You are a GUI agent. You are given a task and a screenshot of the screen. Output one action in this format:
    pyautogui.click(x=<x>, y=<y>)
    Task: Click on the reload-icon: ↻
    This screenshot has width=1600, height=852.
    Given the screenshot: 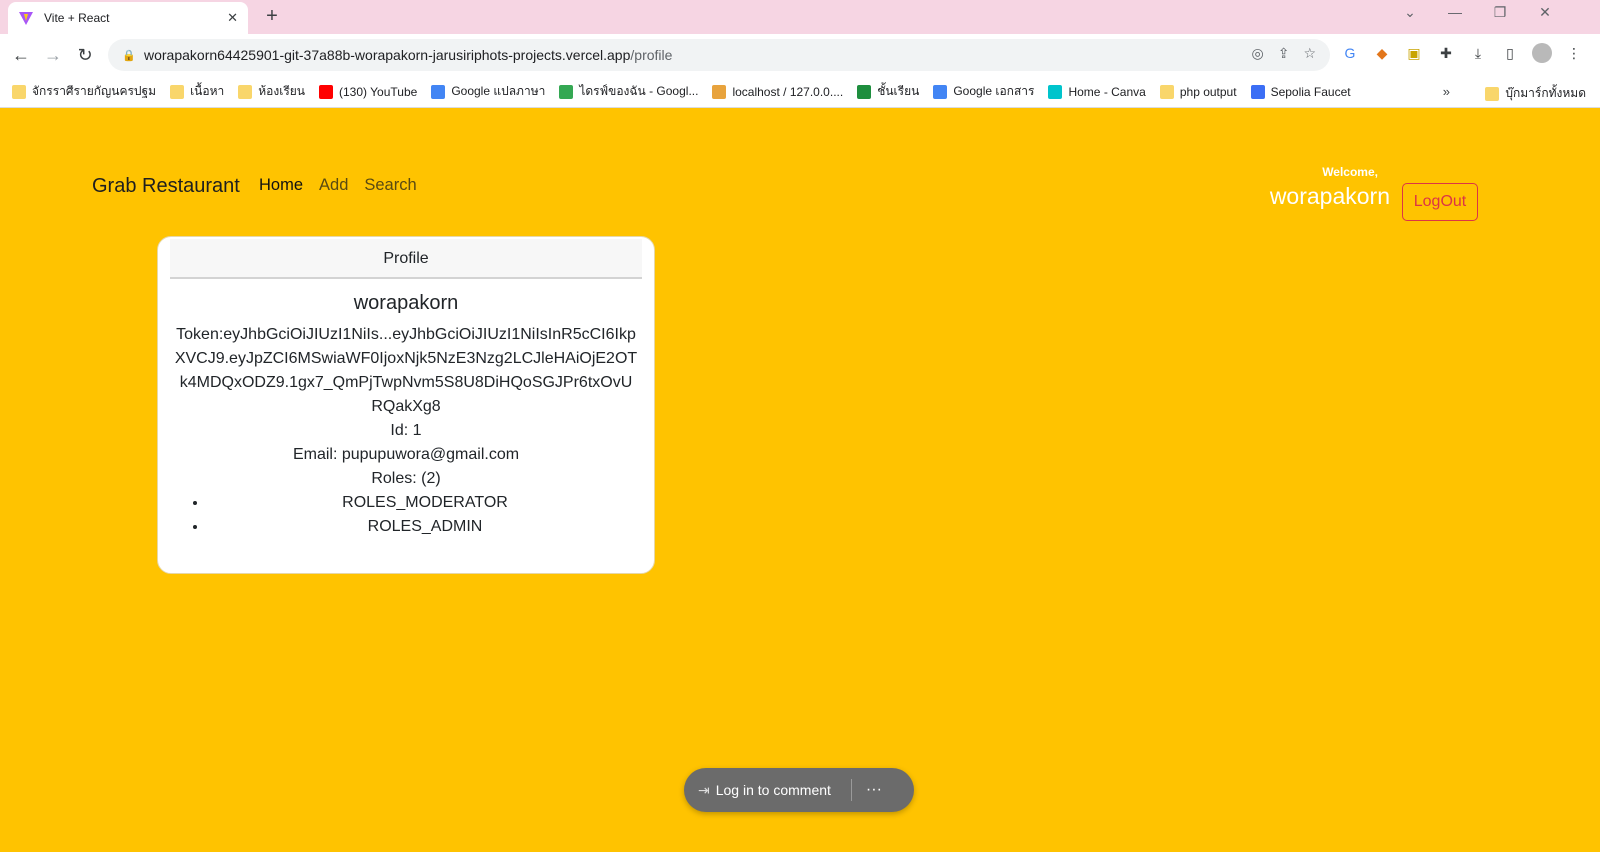 What is the action you would take?
    pyautogui.click(x=85, y=55)
    